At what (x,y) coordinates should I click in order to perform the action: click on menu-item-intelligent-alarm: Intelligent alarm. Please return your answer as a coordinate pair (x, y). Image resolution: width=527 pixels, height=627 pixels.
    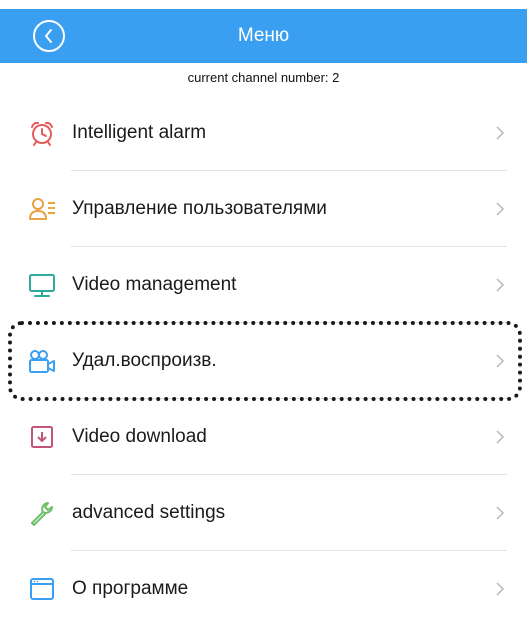
    Looking at the image, I should click on (263, 133).